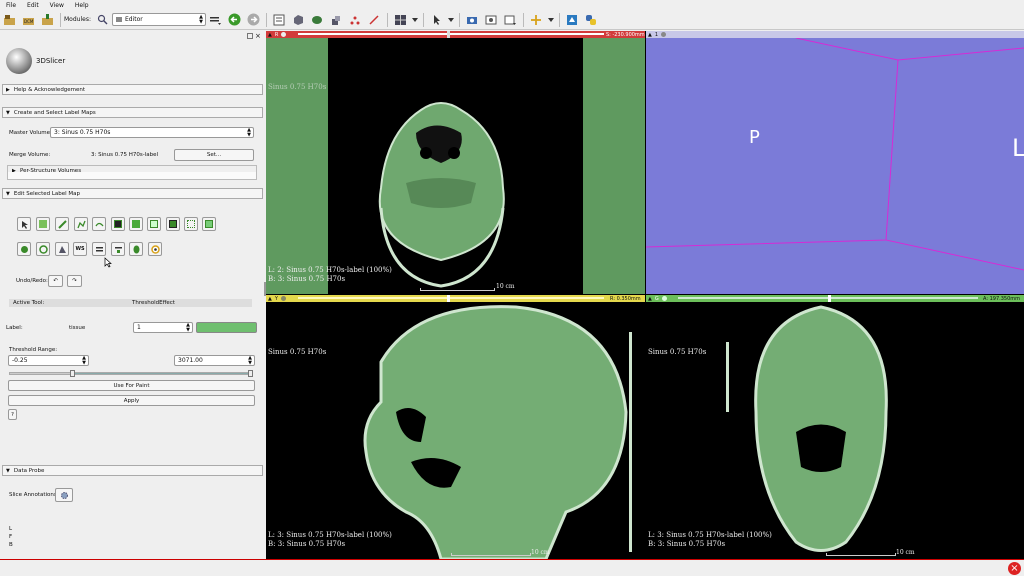  Describe the element at coordinates (57, 5) in the screenshot. I see `menu-view: View` at that location.